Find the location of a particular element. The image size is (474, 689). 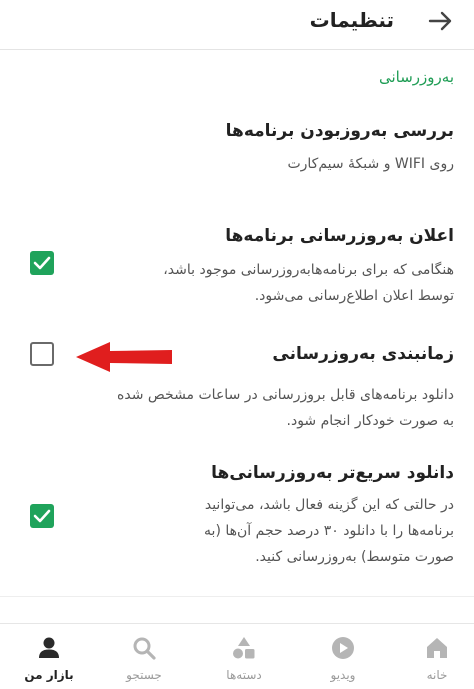

setting-description: توسط اعلان اطلاع‌رسانی می‌شود. is located at coordinates (354, 296).